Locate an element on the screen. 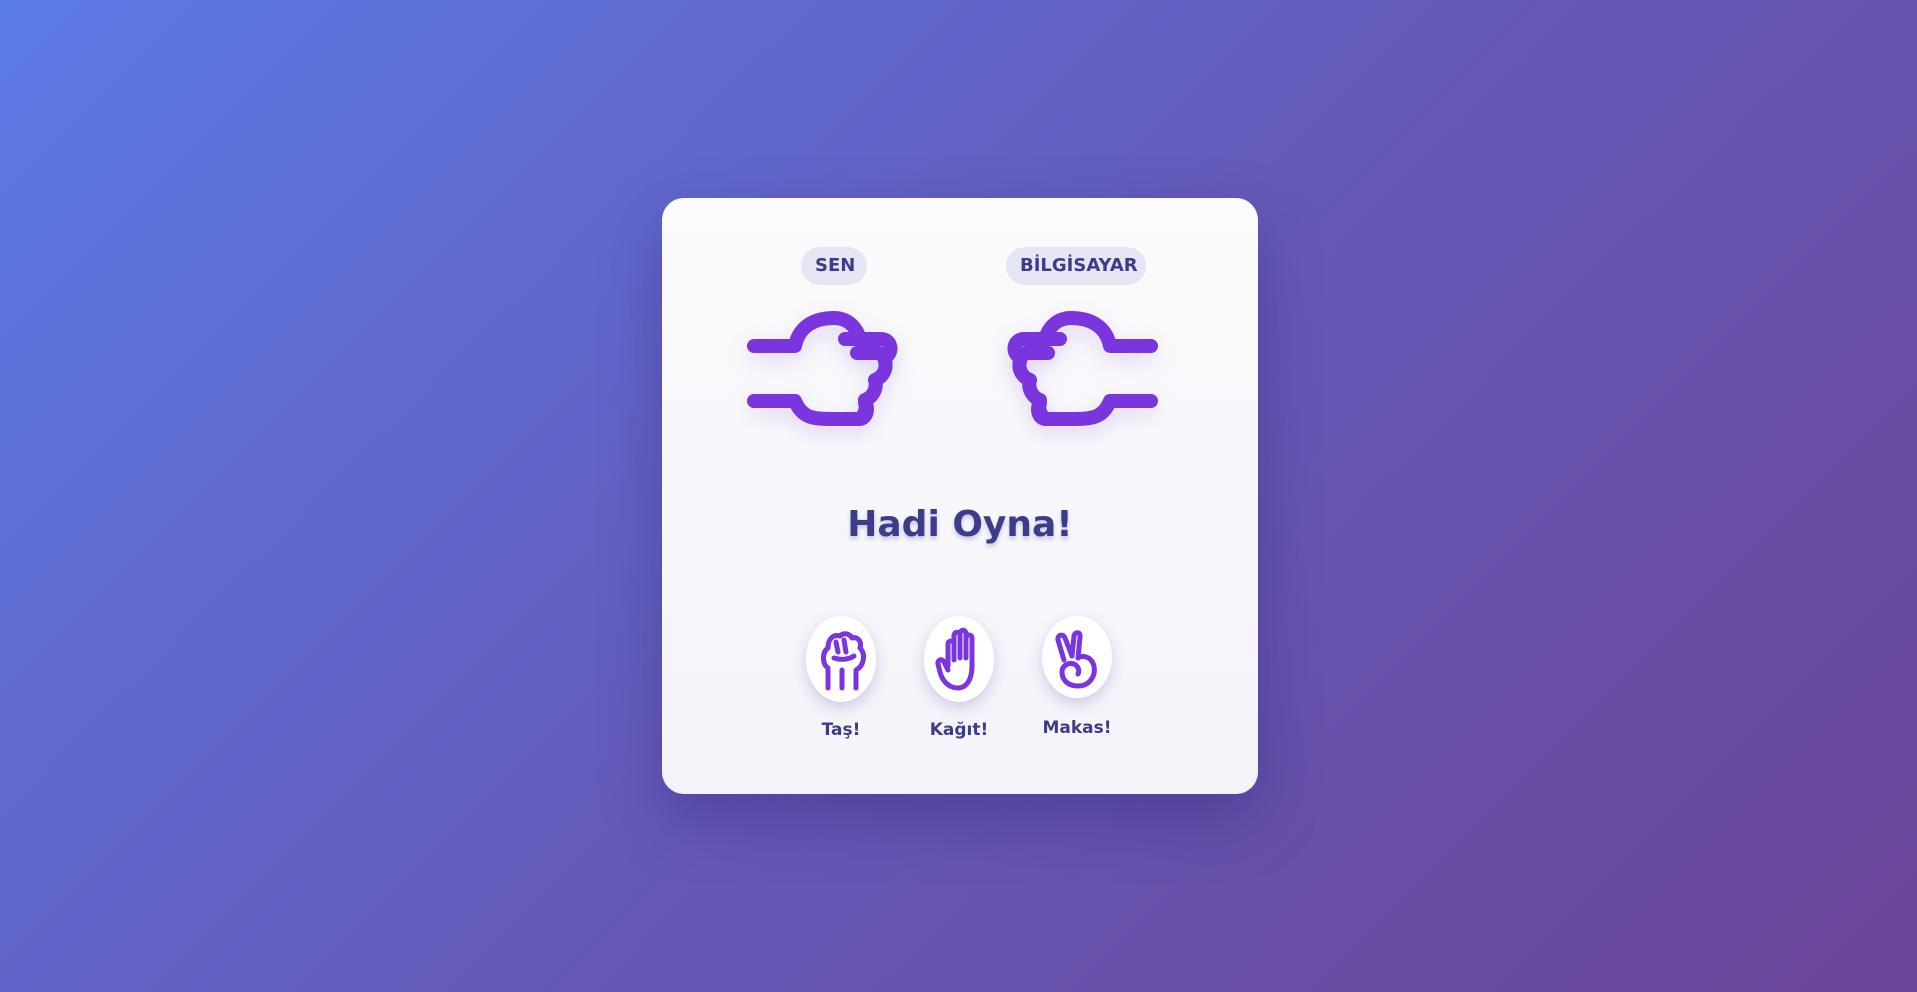  paper-choice-disc is located at coordinates (959, 659).